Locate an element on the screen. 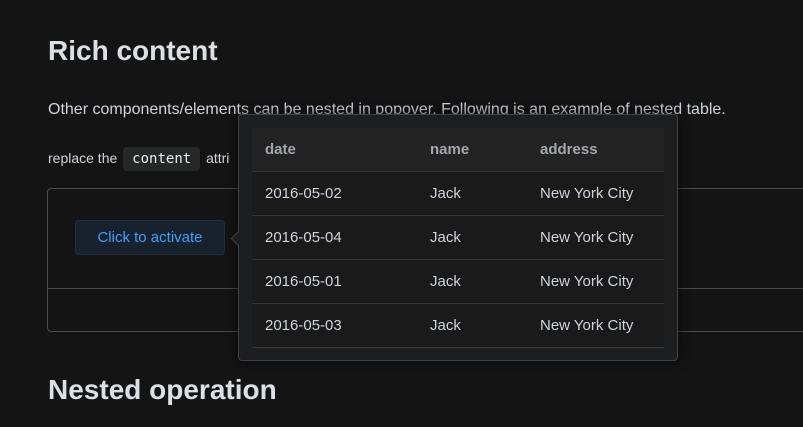 The image size is (803, 427). table-row: 2016-05-01 Jack New York City is located at coordinates (458, 282).